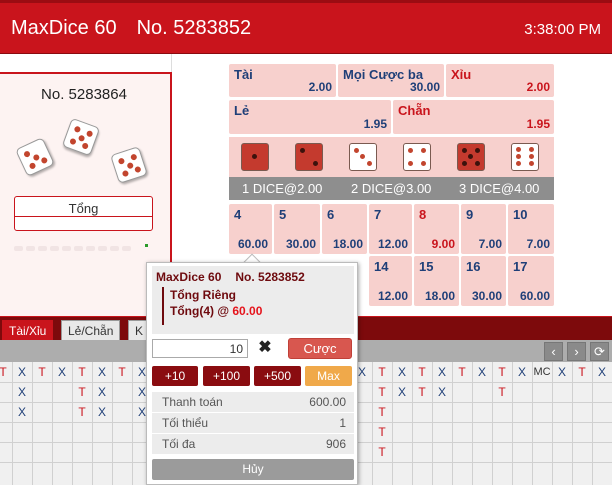 The image size is (612, 485). I want to click on min-bet-row: Tối thiểu 1, so click(253, 423).